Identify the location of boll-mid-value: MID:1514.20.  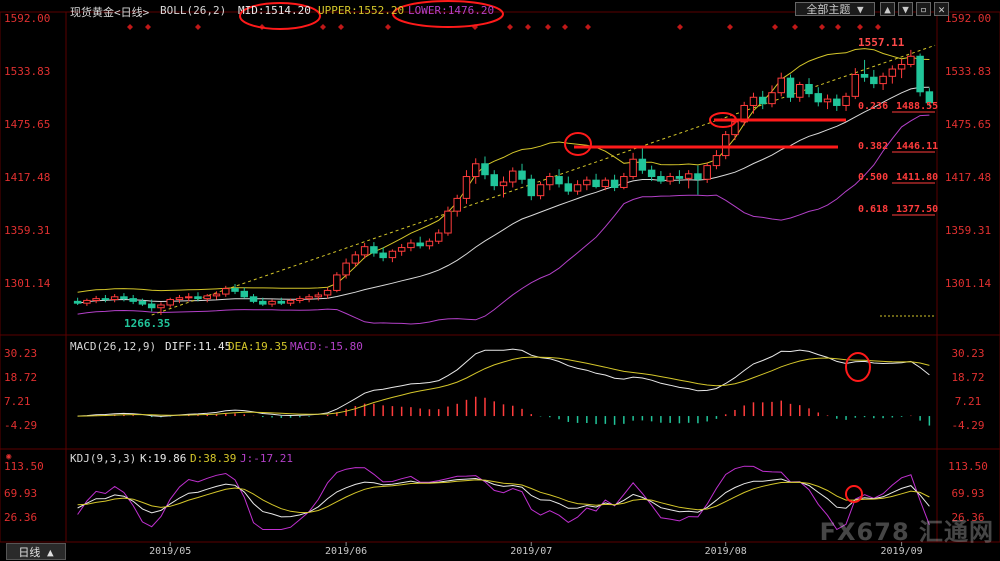
(274, 10).